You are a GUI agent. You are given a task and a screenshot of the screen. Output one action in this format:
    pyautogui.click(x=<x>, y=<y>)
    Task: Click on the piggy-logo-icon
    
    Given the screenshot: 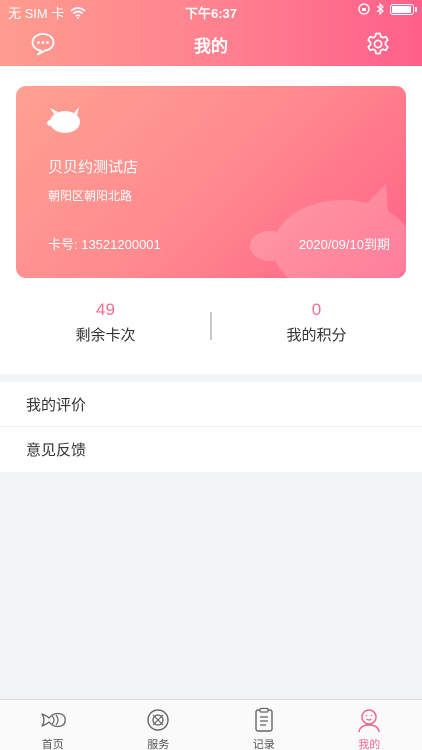 What is the action you would take?
    pyautogui.click(x=63, y=120)
    